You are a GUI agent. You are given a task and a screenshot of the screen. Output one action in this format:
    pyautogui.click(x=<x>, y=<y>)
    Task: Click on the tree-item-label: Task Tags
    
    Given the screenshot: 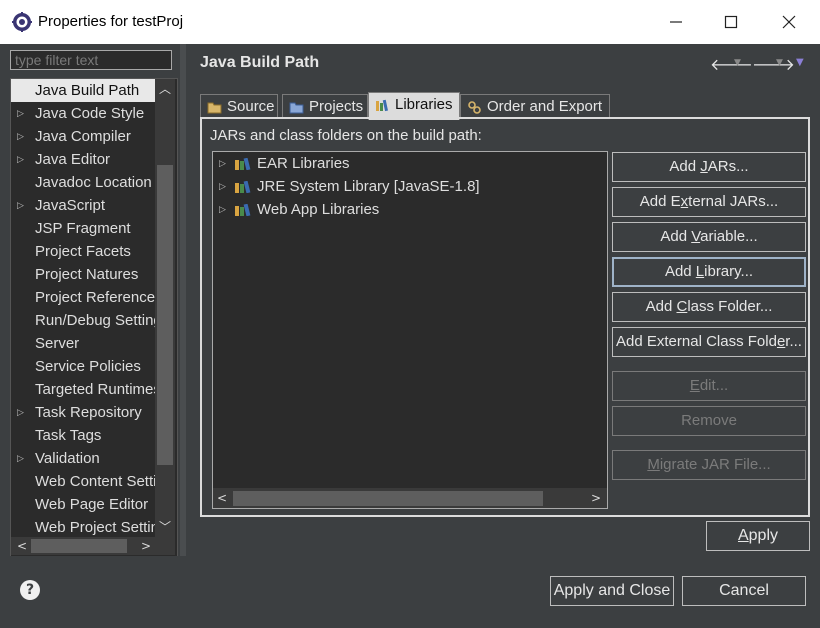 What is the action you would take?
    pyautogui.click(x=68, y=435)
    